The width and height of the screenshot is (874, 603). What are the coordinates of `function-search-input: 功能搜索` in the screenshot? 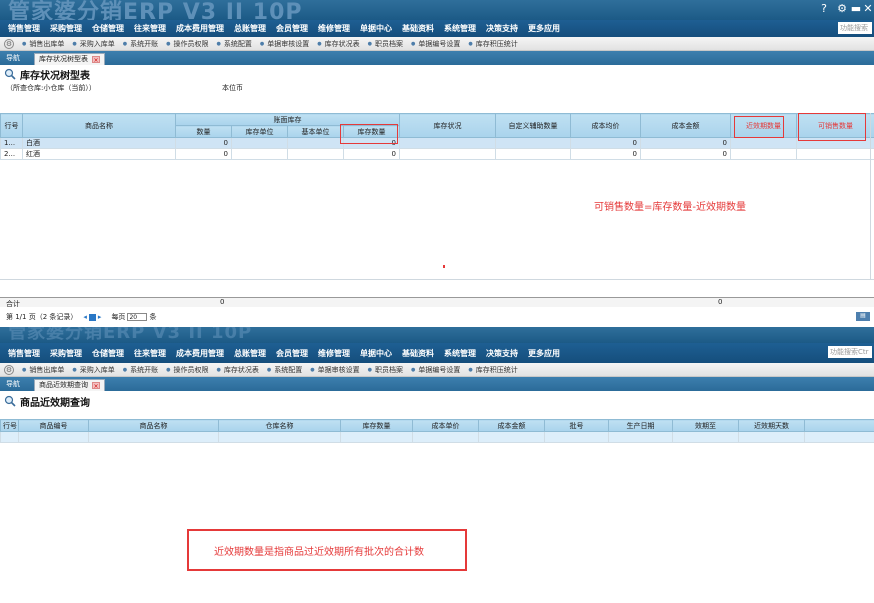 It's located at (855, 28).